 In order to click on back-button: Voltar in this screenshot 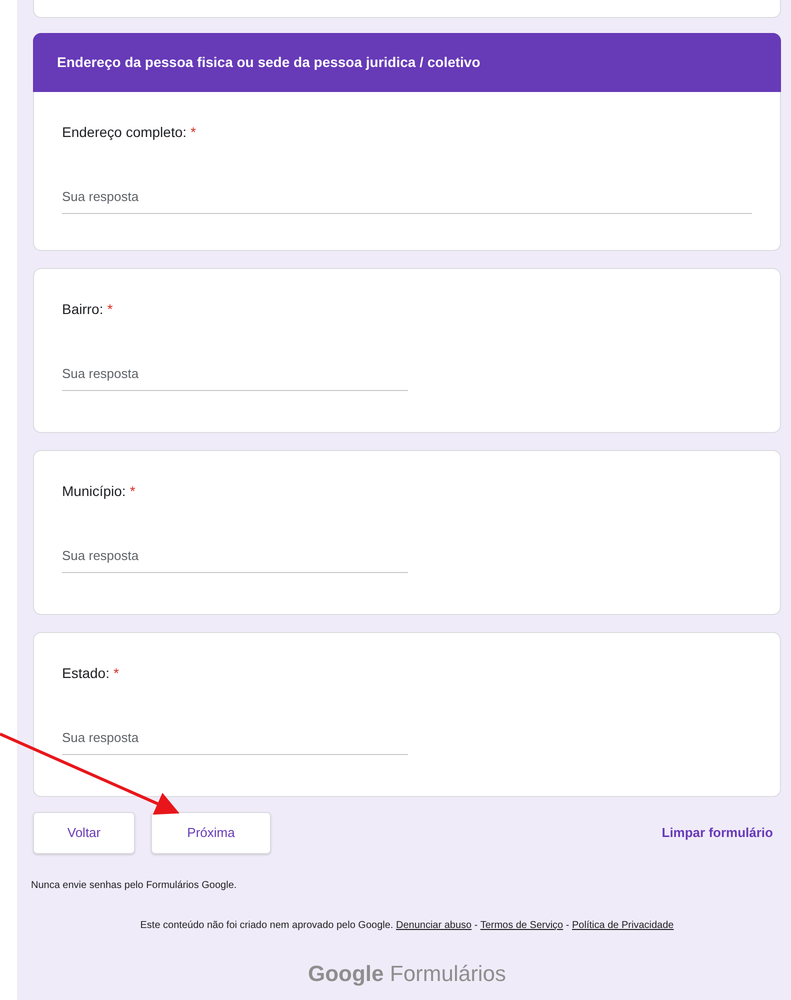, I will do `click(84, 833)`.